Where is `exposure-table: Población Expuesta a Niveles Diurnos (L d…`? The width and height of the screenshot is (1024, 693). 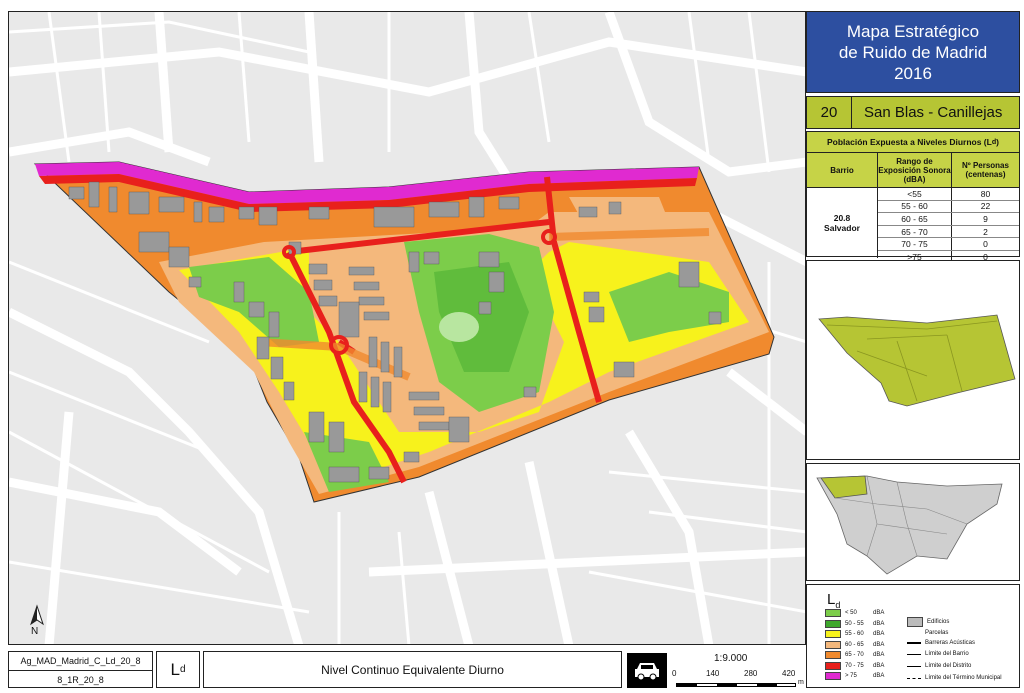 exposure-table: Población Expuesta a Niveles Diurnos (L d… is located at coordinates (913, 197).